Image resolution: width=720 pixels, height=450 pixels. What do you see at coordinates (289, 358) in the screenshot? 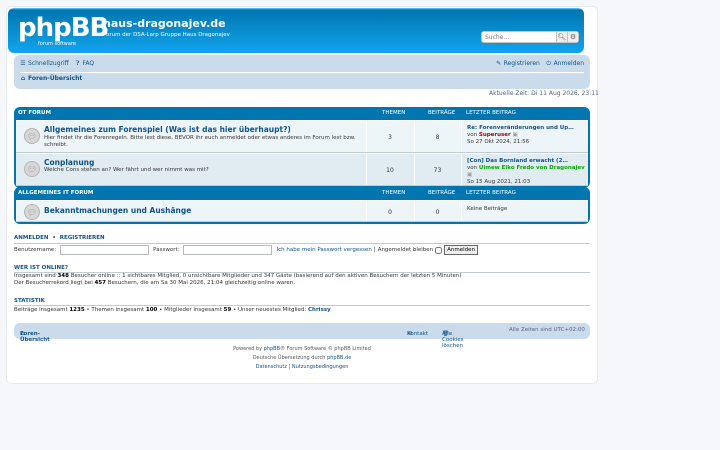
I see `translation-pre: Deutsche Übersetzung durch` at bounding box center [289, 358].